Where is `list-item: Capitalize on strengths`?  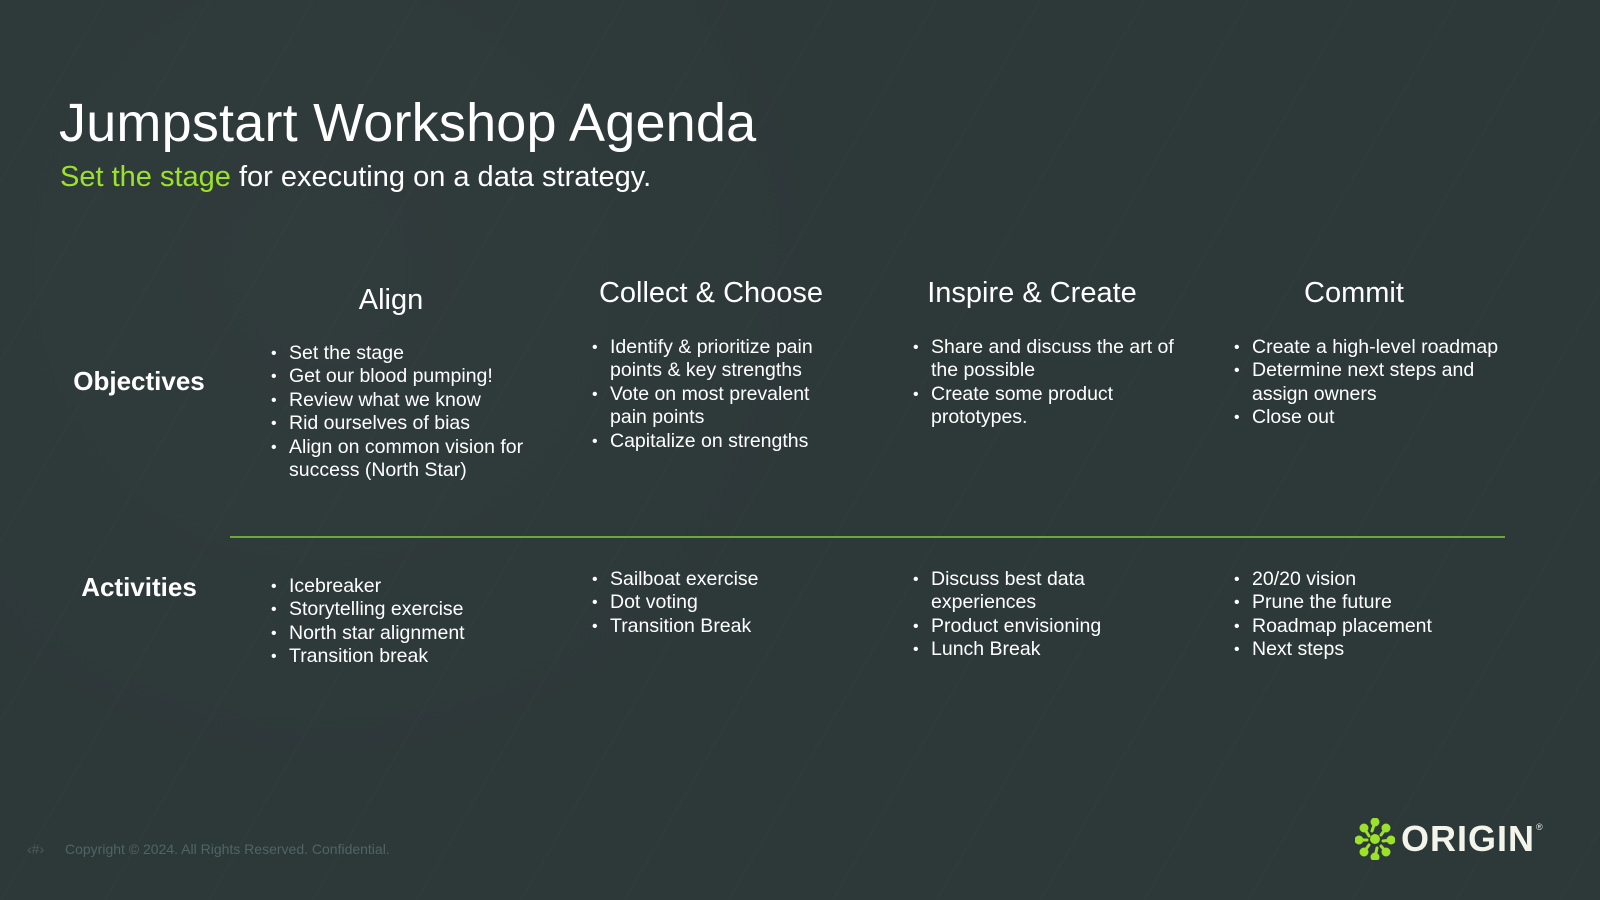 list-item: Capitalize on strengths is located at coordinates (718, 442).